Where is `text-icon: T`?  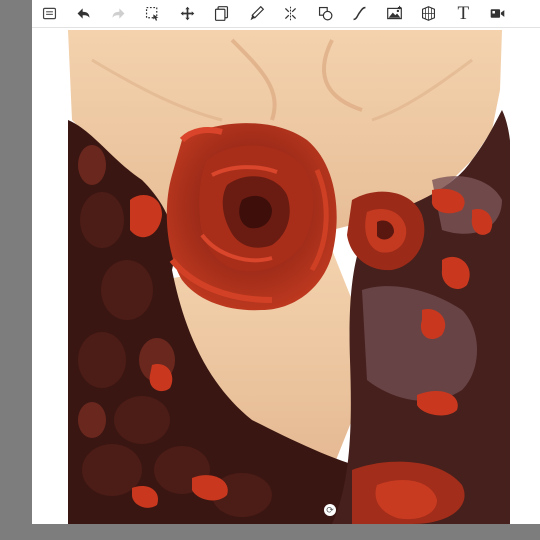
text-icon: T is located at coordinates (463, 13).